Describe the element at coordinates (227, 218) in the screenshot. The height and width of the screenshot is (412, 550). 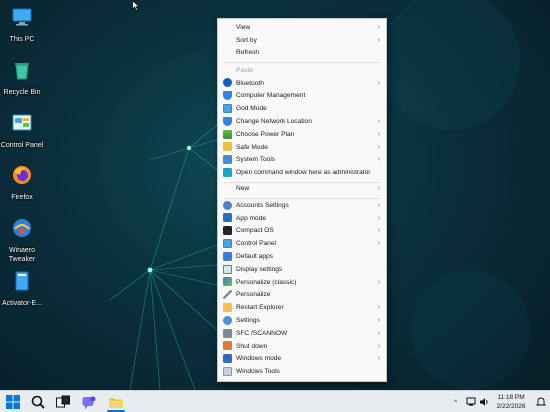
I see `app-mode-icon` at that location.